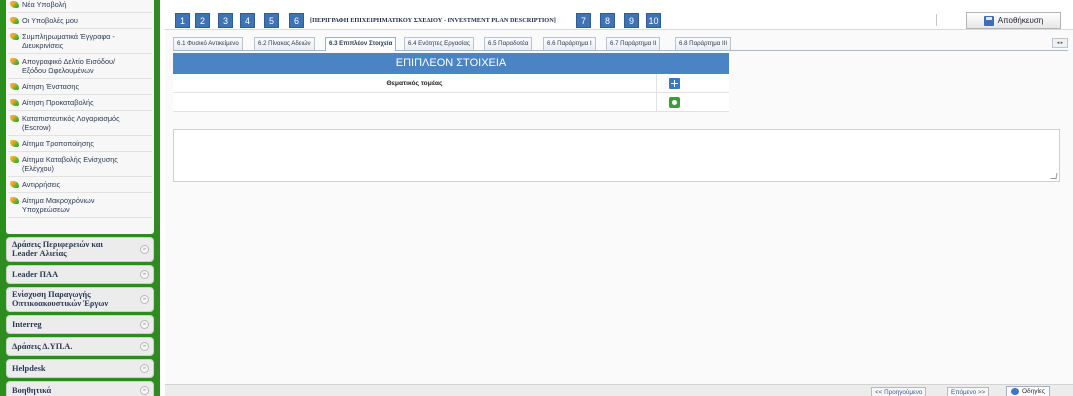 Image resolution: width=1073 pixels, height=396 pixels. Describe the element at coordinates (674, 83) in the screenshot. I see `grid-select-icon` at that location.